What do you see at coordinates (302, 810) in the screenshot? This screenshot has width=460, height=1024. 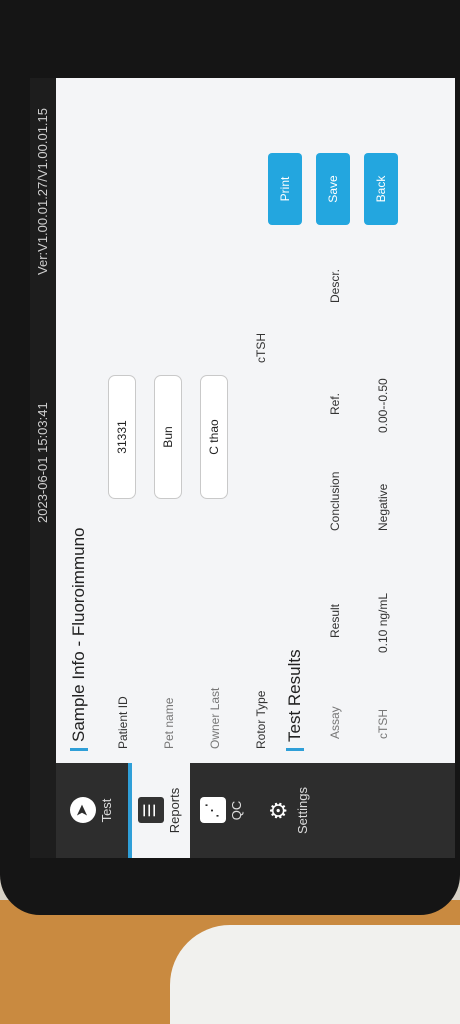 I see `sidebar-item-label: Settings` at bounding box center [302, 810].